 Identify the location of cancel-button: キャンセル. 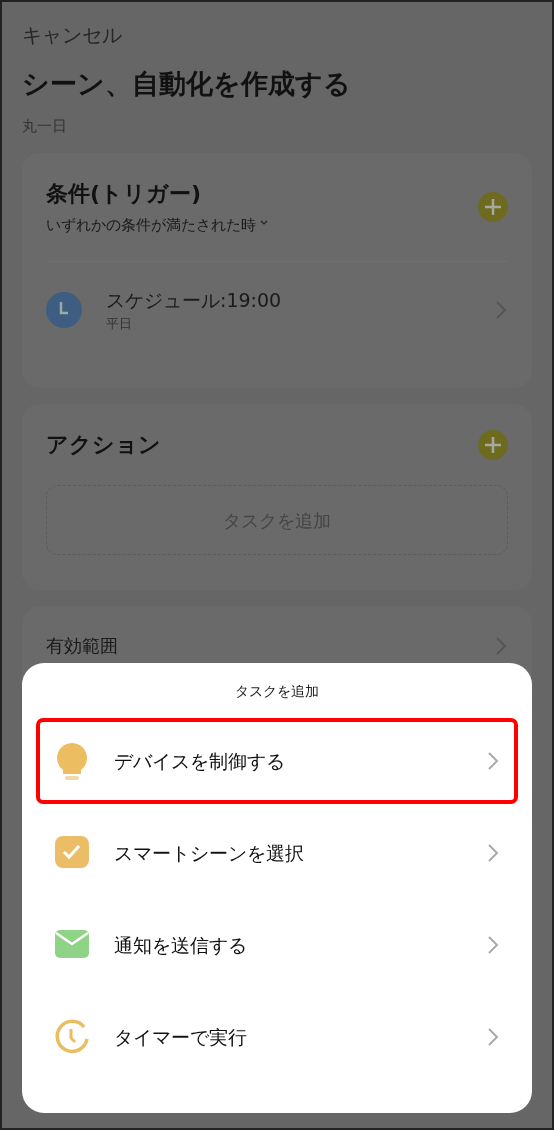
(72, 35).